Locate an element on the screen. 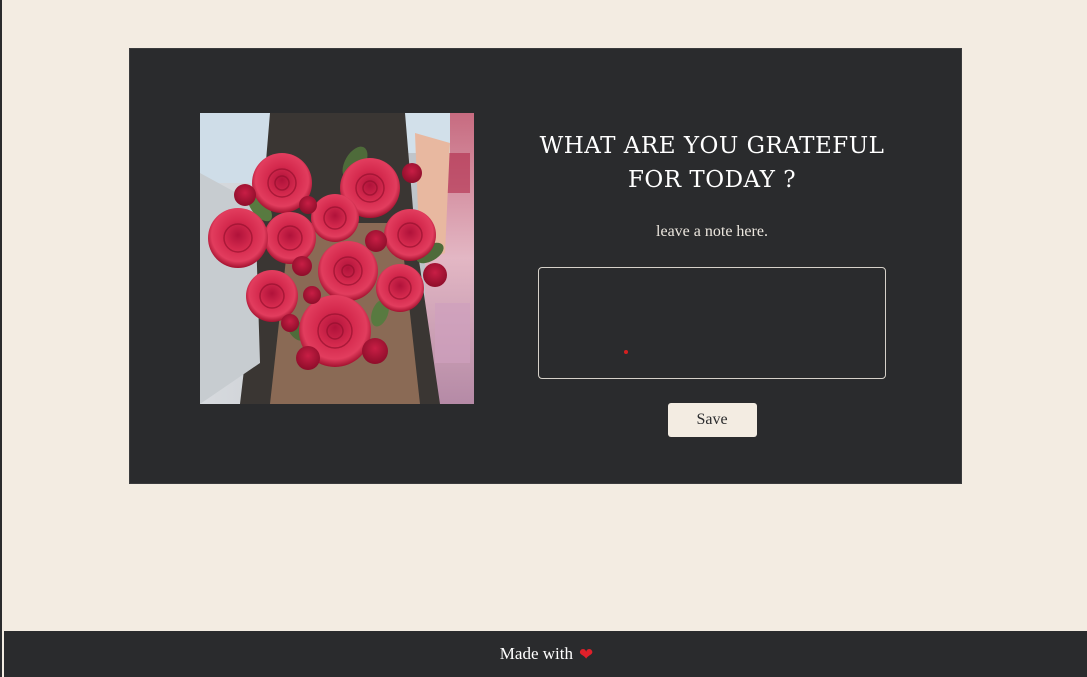 This screenshot has width=1087, height=677. text-caret is located at coordinates (626, 352).